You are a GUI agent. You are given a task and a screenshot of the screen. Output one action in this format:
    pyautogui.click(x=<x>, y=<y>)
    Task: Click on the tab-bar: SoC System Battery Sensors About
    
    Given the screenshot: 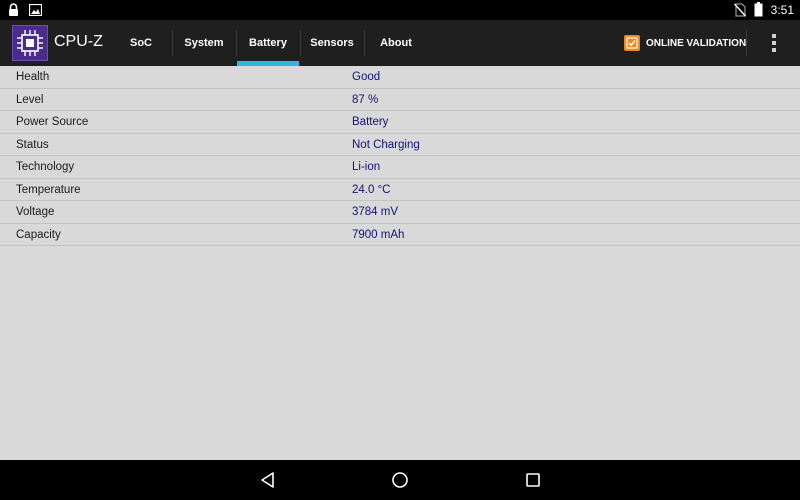 What is the action you would take?
    pyautogui.click(x=269, y=43)
    